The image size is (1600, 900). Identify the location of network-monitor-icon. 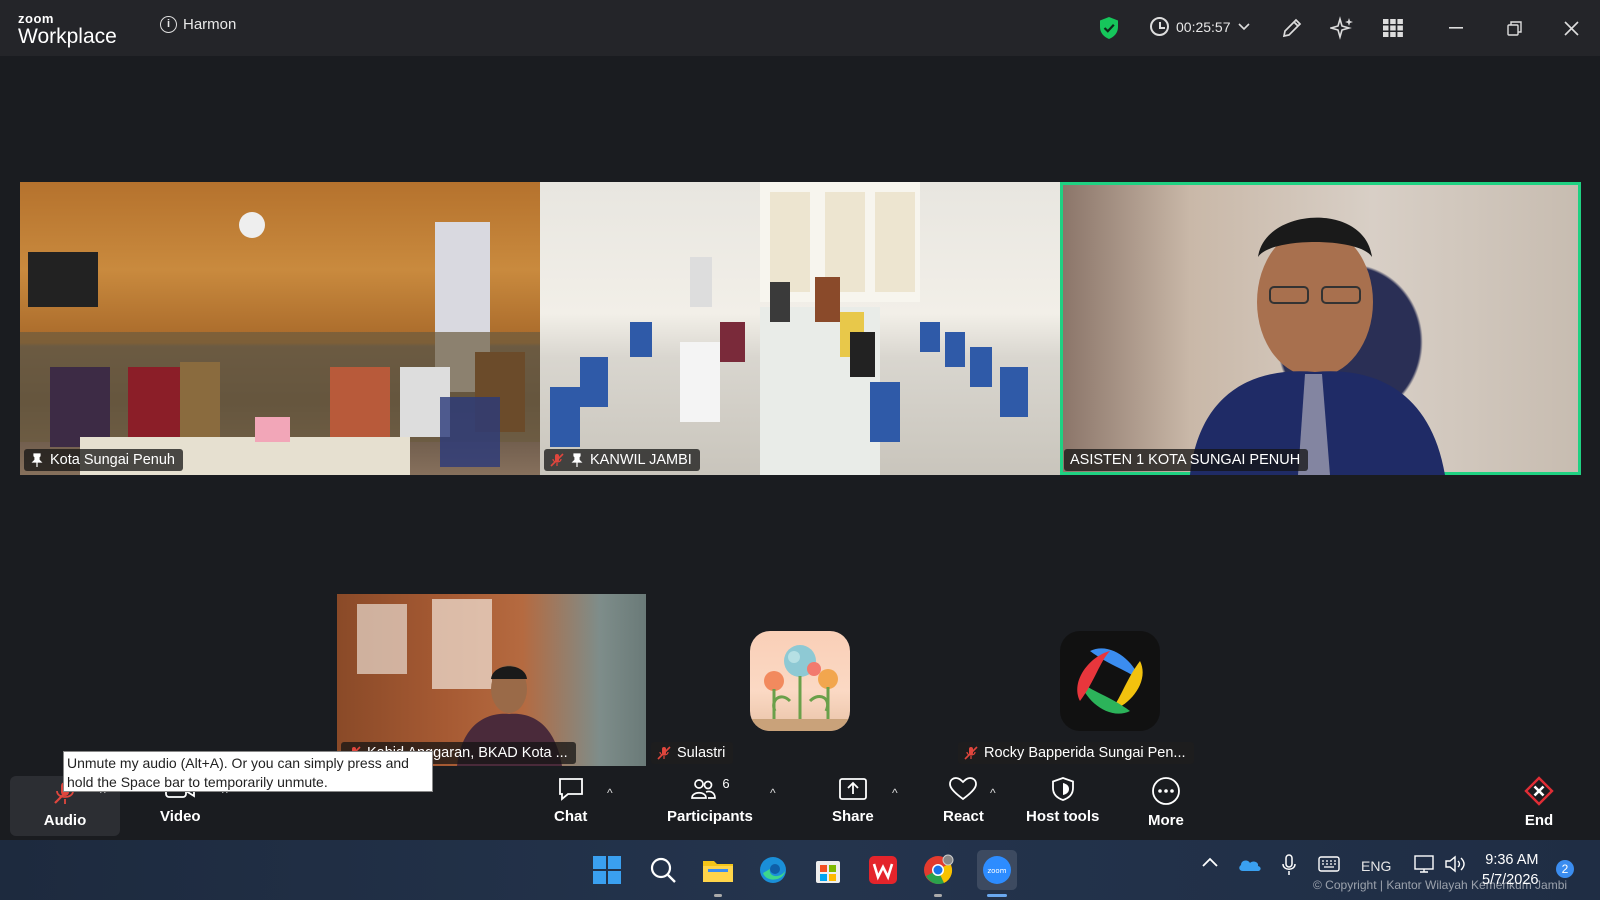
(1424, 864).